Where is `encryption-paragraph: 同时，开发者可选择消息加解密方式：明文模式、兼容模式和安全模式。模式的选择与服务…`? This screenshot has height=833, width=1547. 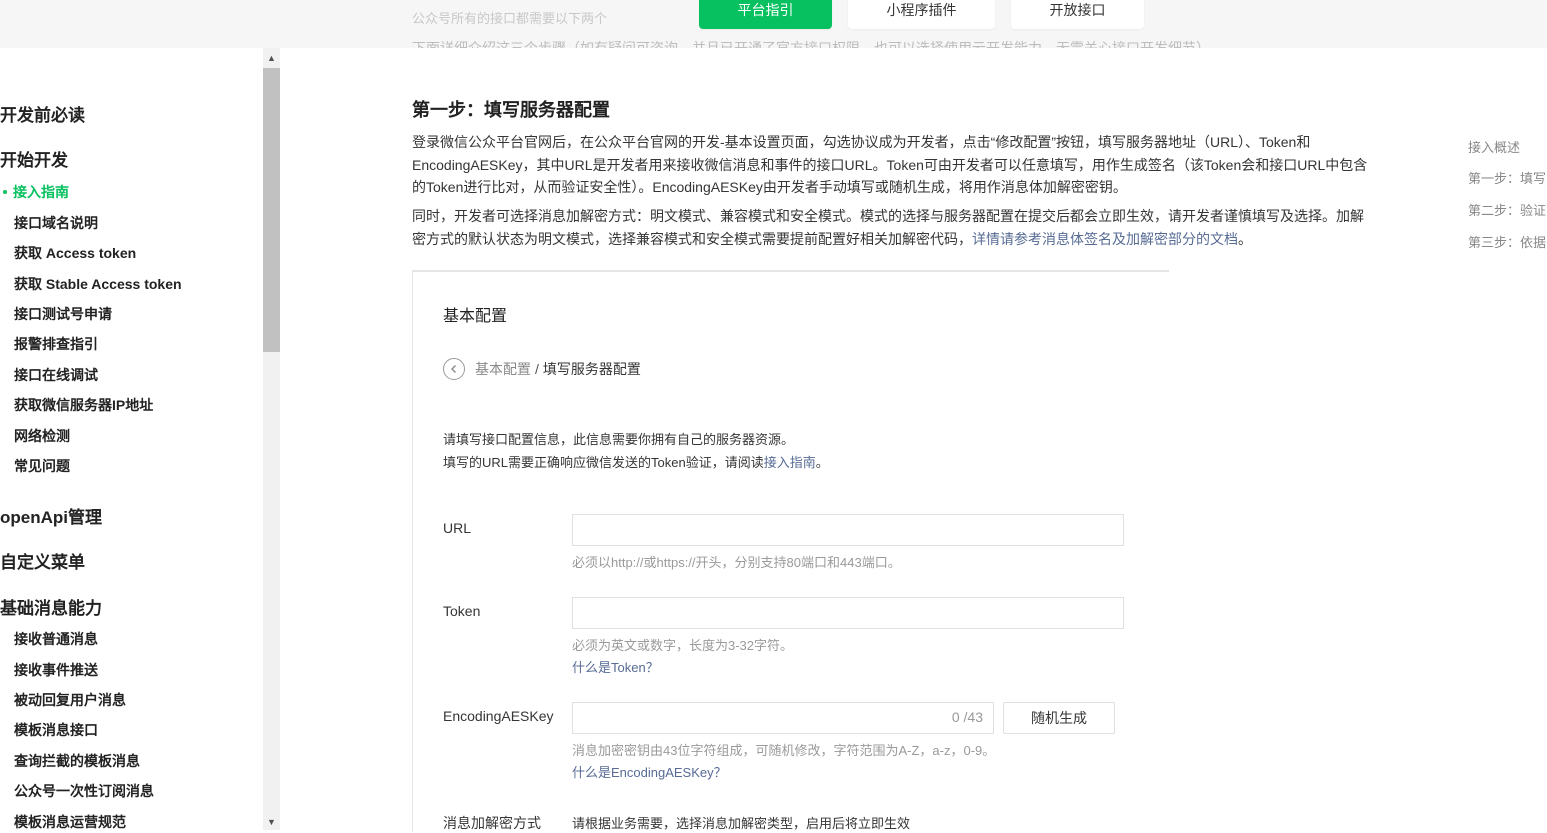 encryption-paragraph: 同时，开发者可选择消息加解密方式：明文模式、兼容模式和安全模式。模式的选择与服务… is located at coordinates (892, 227).